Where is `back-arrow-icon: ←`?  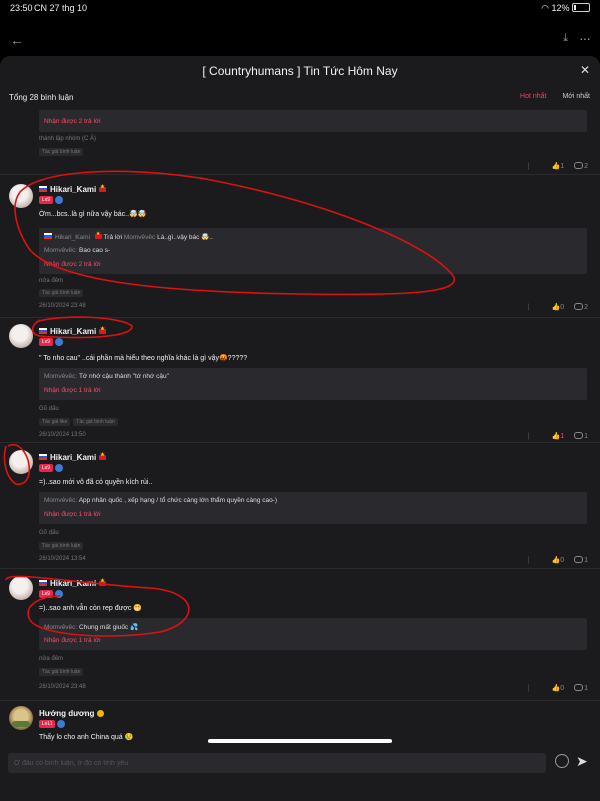 back-arrow-icon: ← is located at coordinates (17, 40).